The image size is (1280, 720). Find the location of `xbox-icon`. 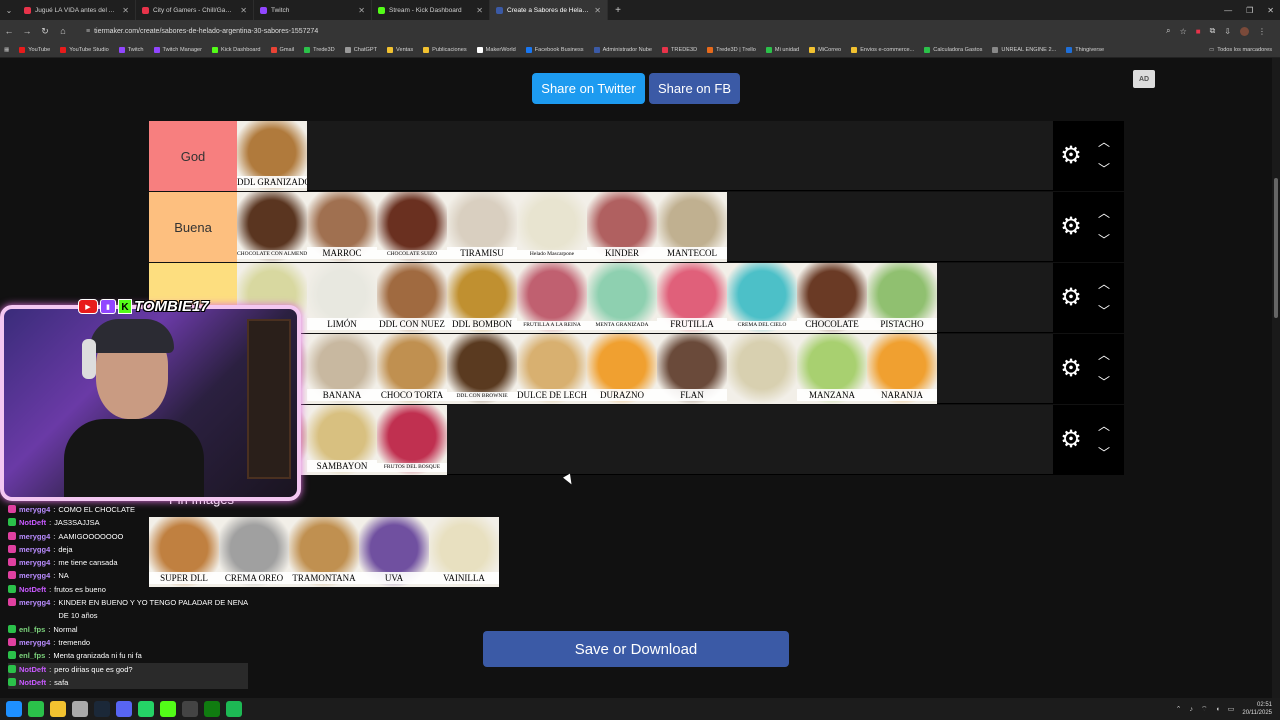

xbox-icon is located at coordinates (212, 709).